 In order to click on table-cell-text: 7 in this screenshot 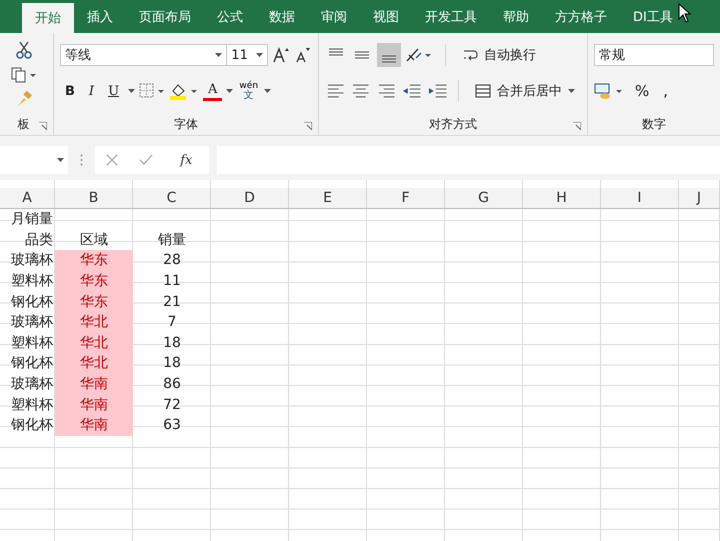, I will do `click(172, 322)`.